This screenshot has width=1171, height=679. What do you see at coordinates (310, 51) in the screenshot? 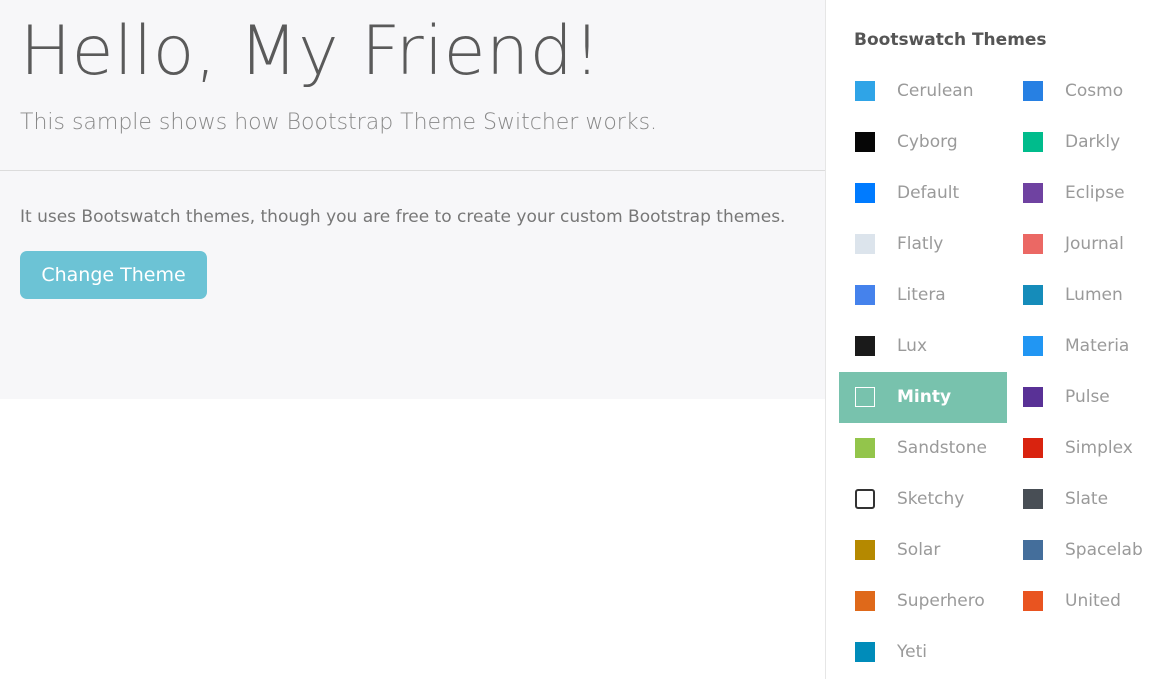
I see `page-title: Hello, My Friend!` at bounding box center [310, 51].